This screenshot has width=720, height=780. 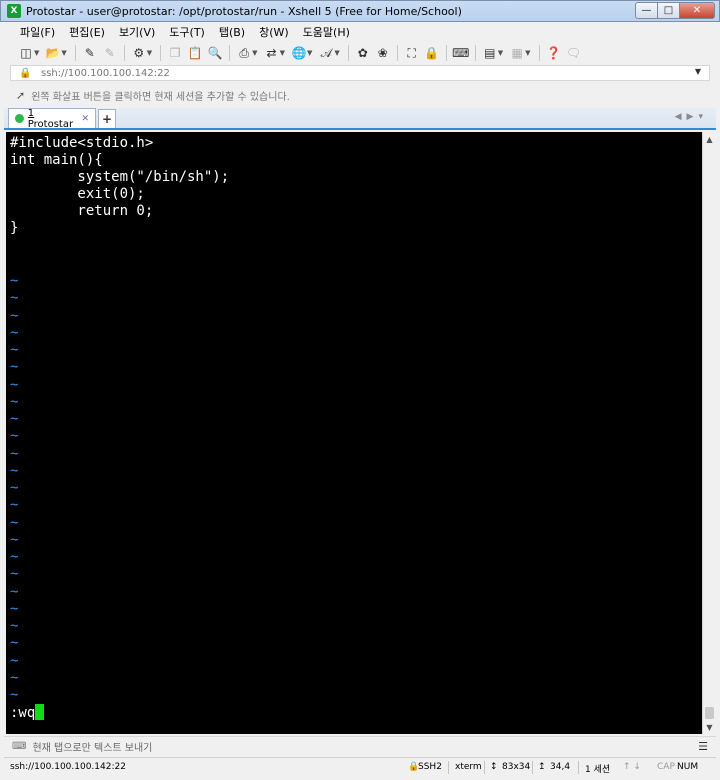 I want to click on status-sessions: 1 세션, so click(x=598, y=770).